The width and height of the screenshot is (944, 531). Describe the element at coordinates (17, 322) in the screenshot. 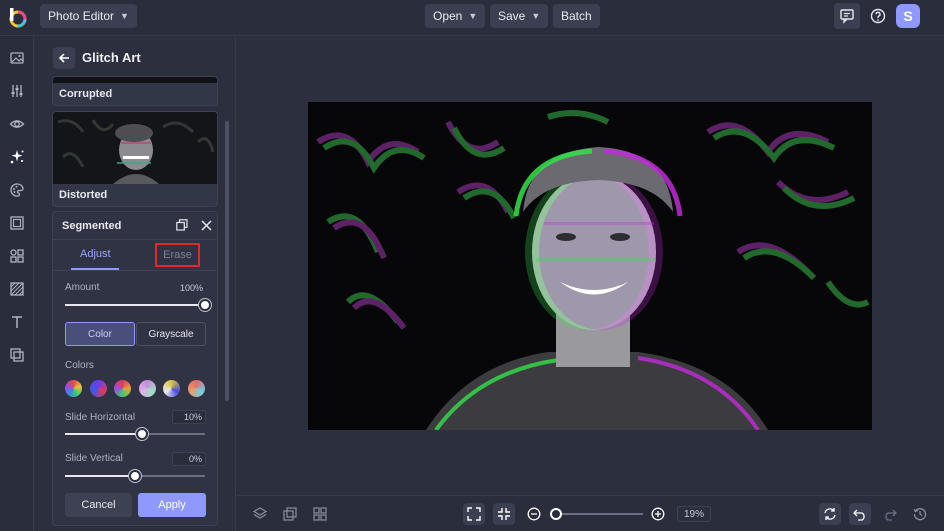

I see `text-icon` at that location.